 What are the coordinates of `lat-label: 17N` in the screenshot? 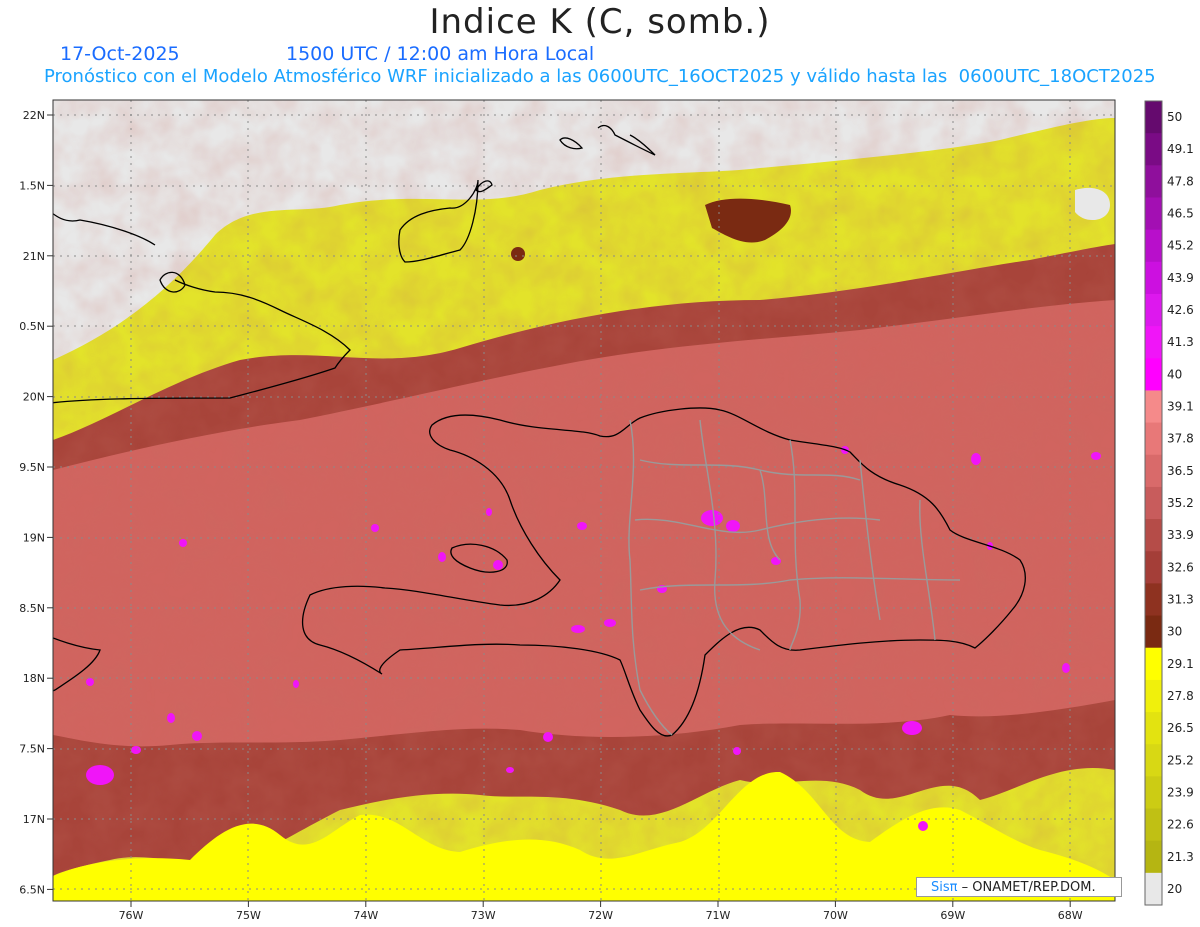 It's located at (34, 819).